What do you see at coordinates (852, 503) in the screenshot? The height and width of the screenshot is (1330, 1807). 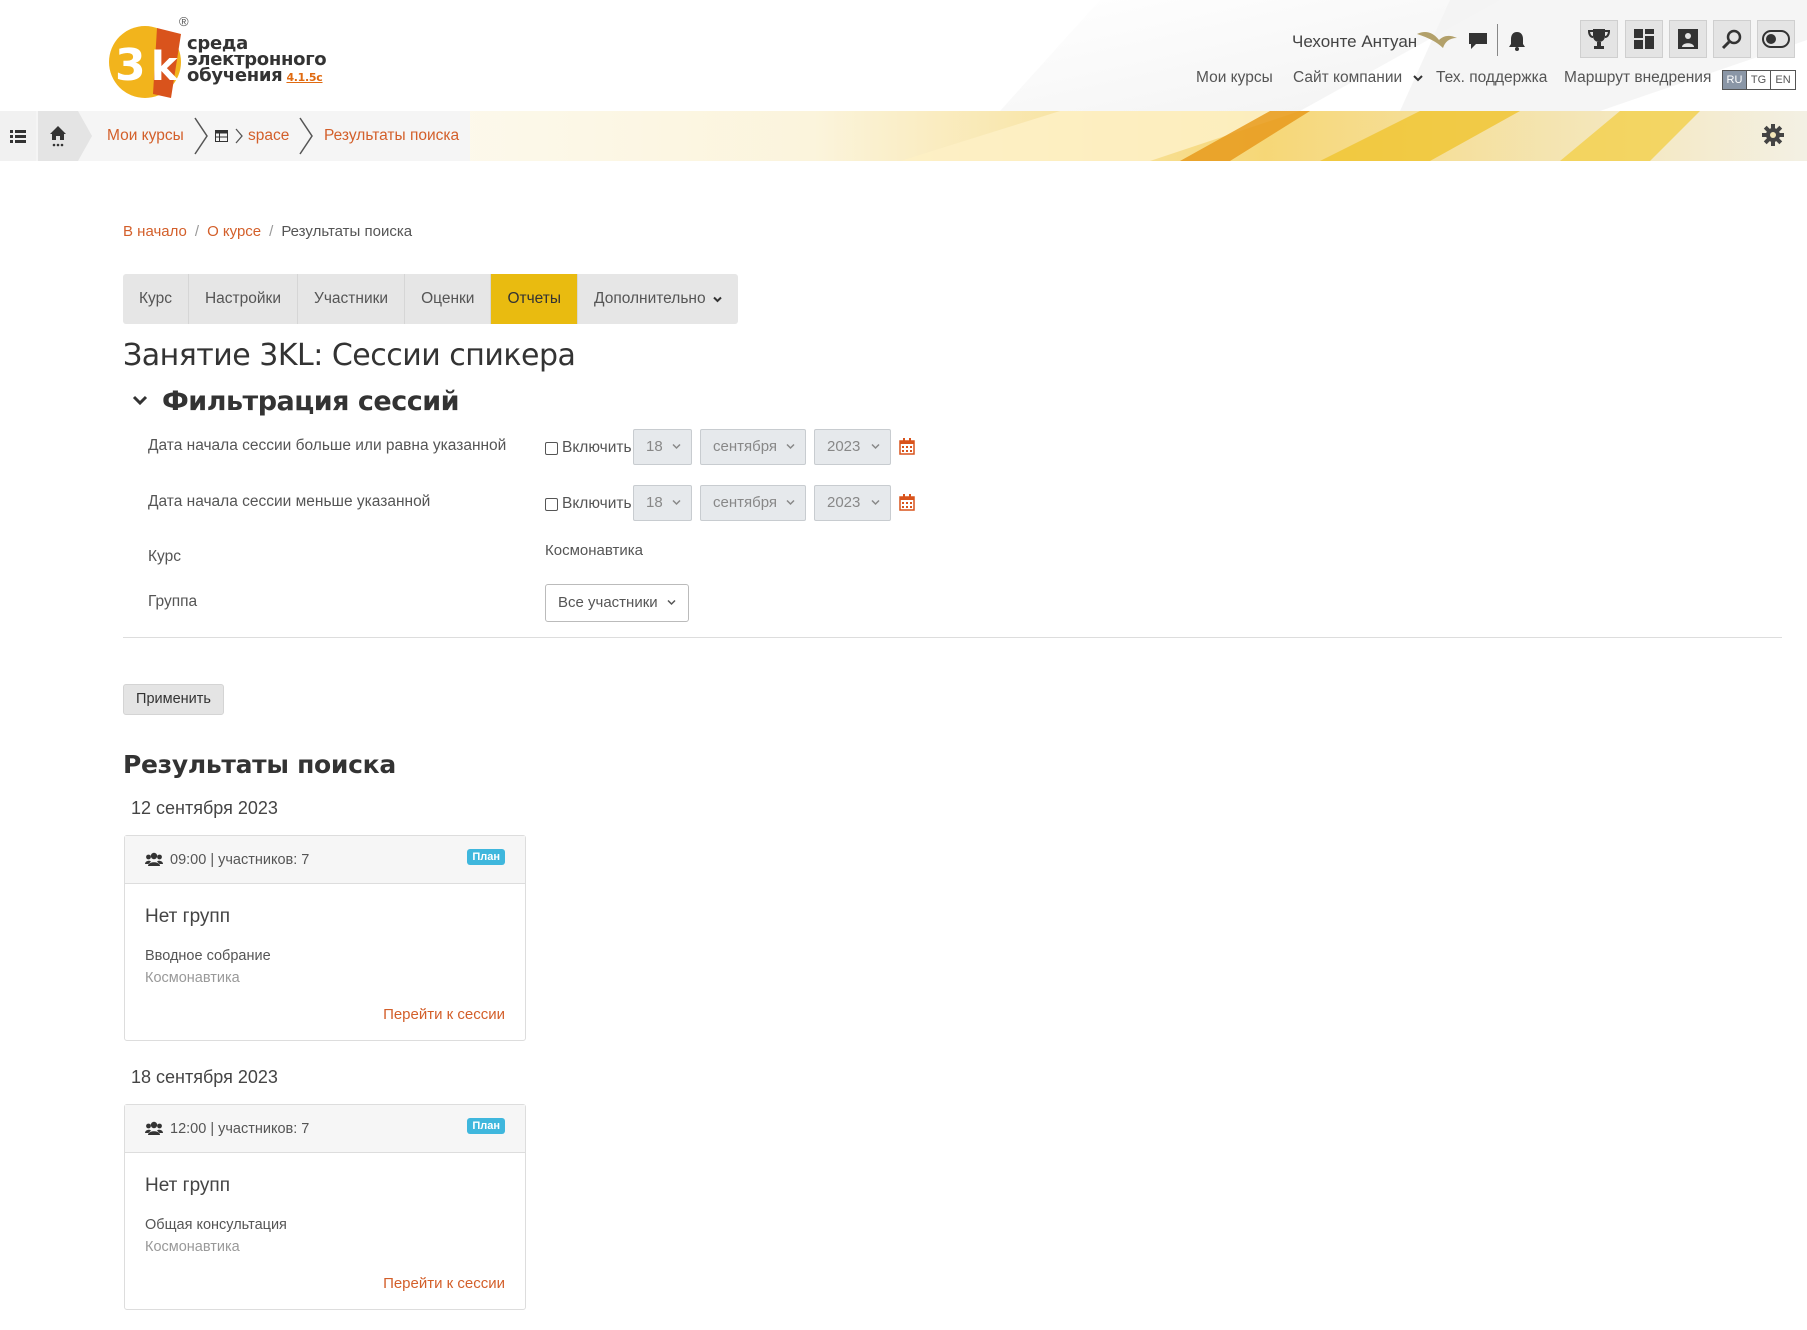 I see `date-to-year-select: 2023` at bounding box center [852, 503].